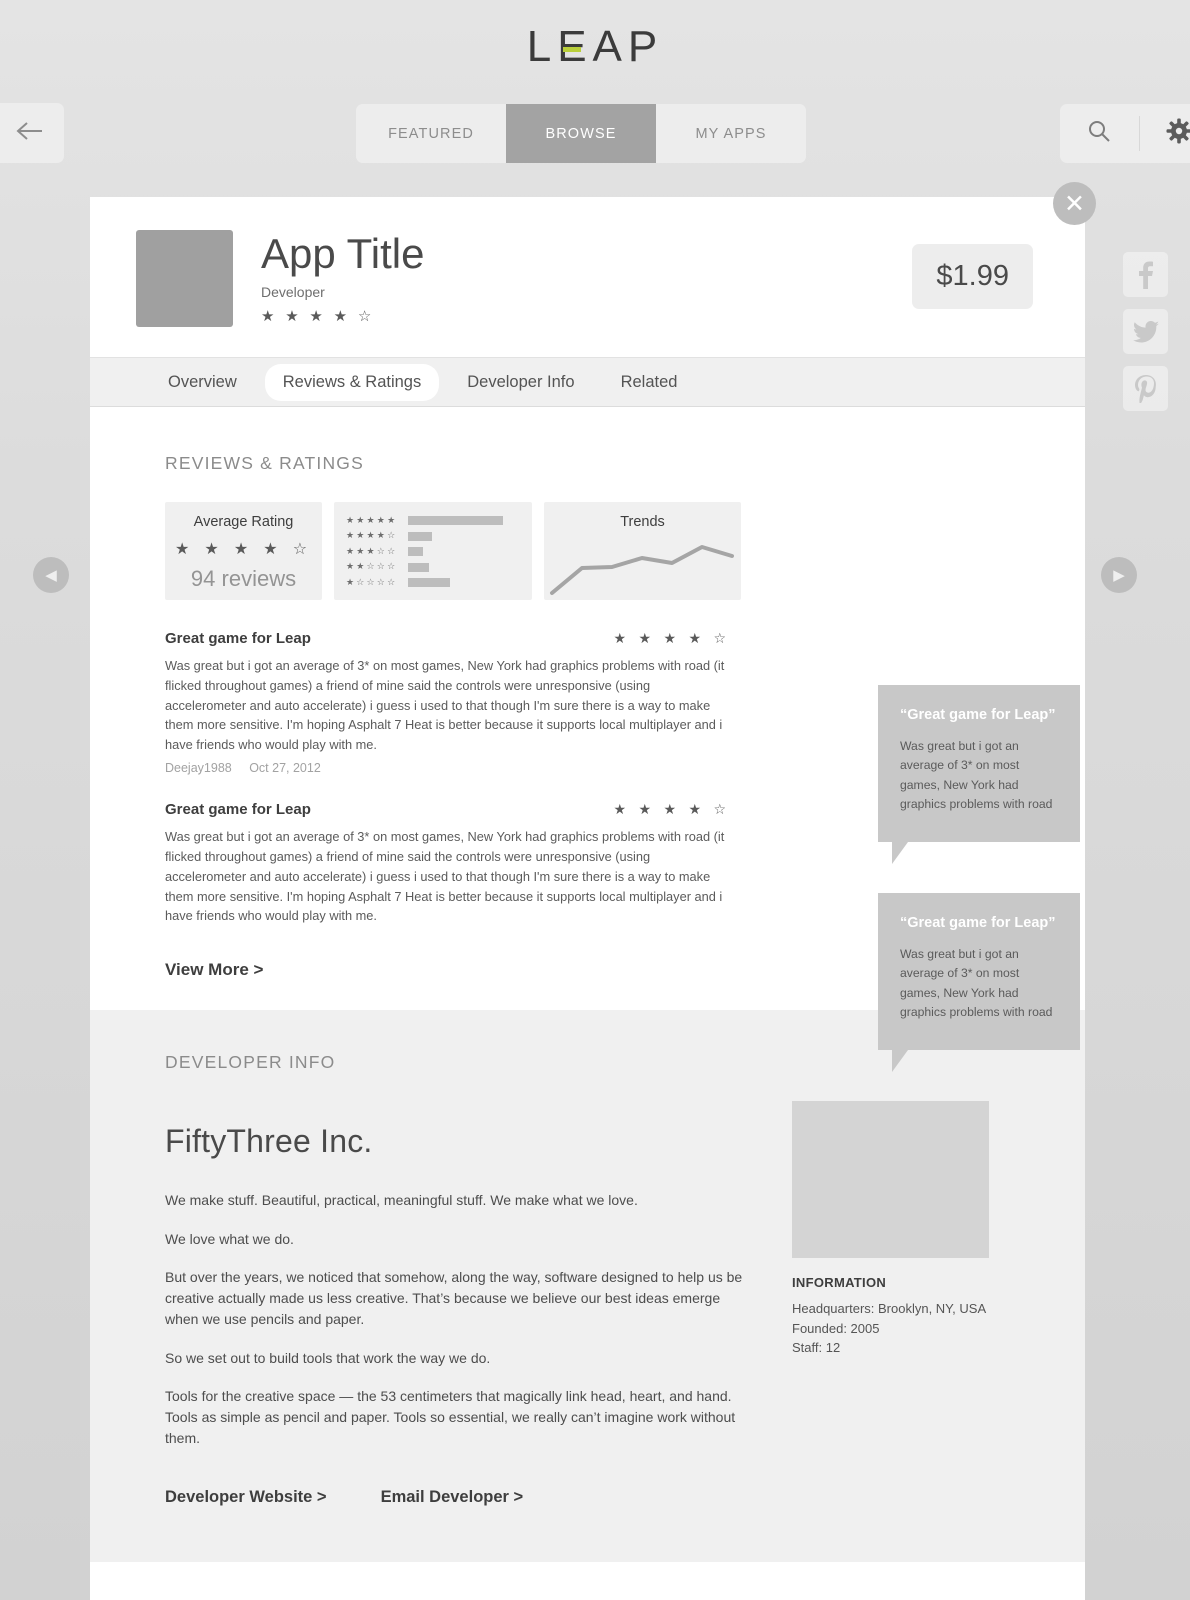  I want to click on table-row: ★★★☆☆, so click(439, 552).